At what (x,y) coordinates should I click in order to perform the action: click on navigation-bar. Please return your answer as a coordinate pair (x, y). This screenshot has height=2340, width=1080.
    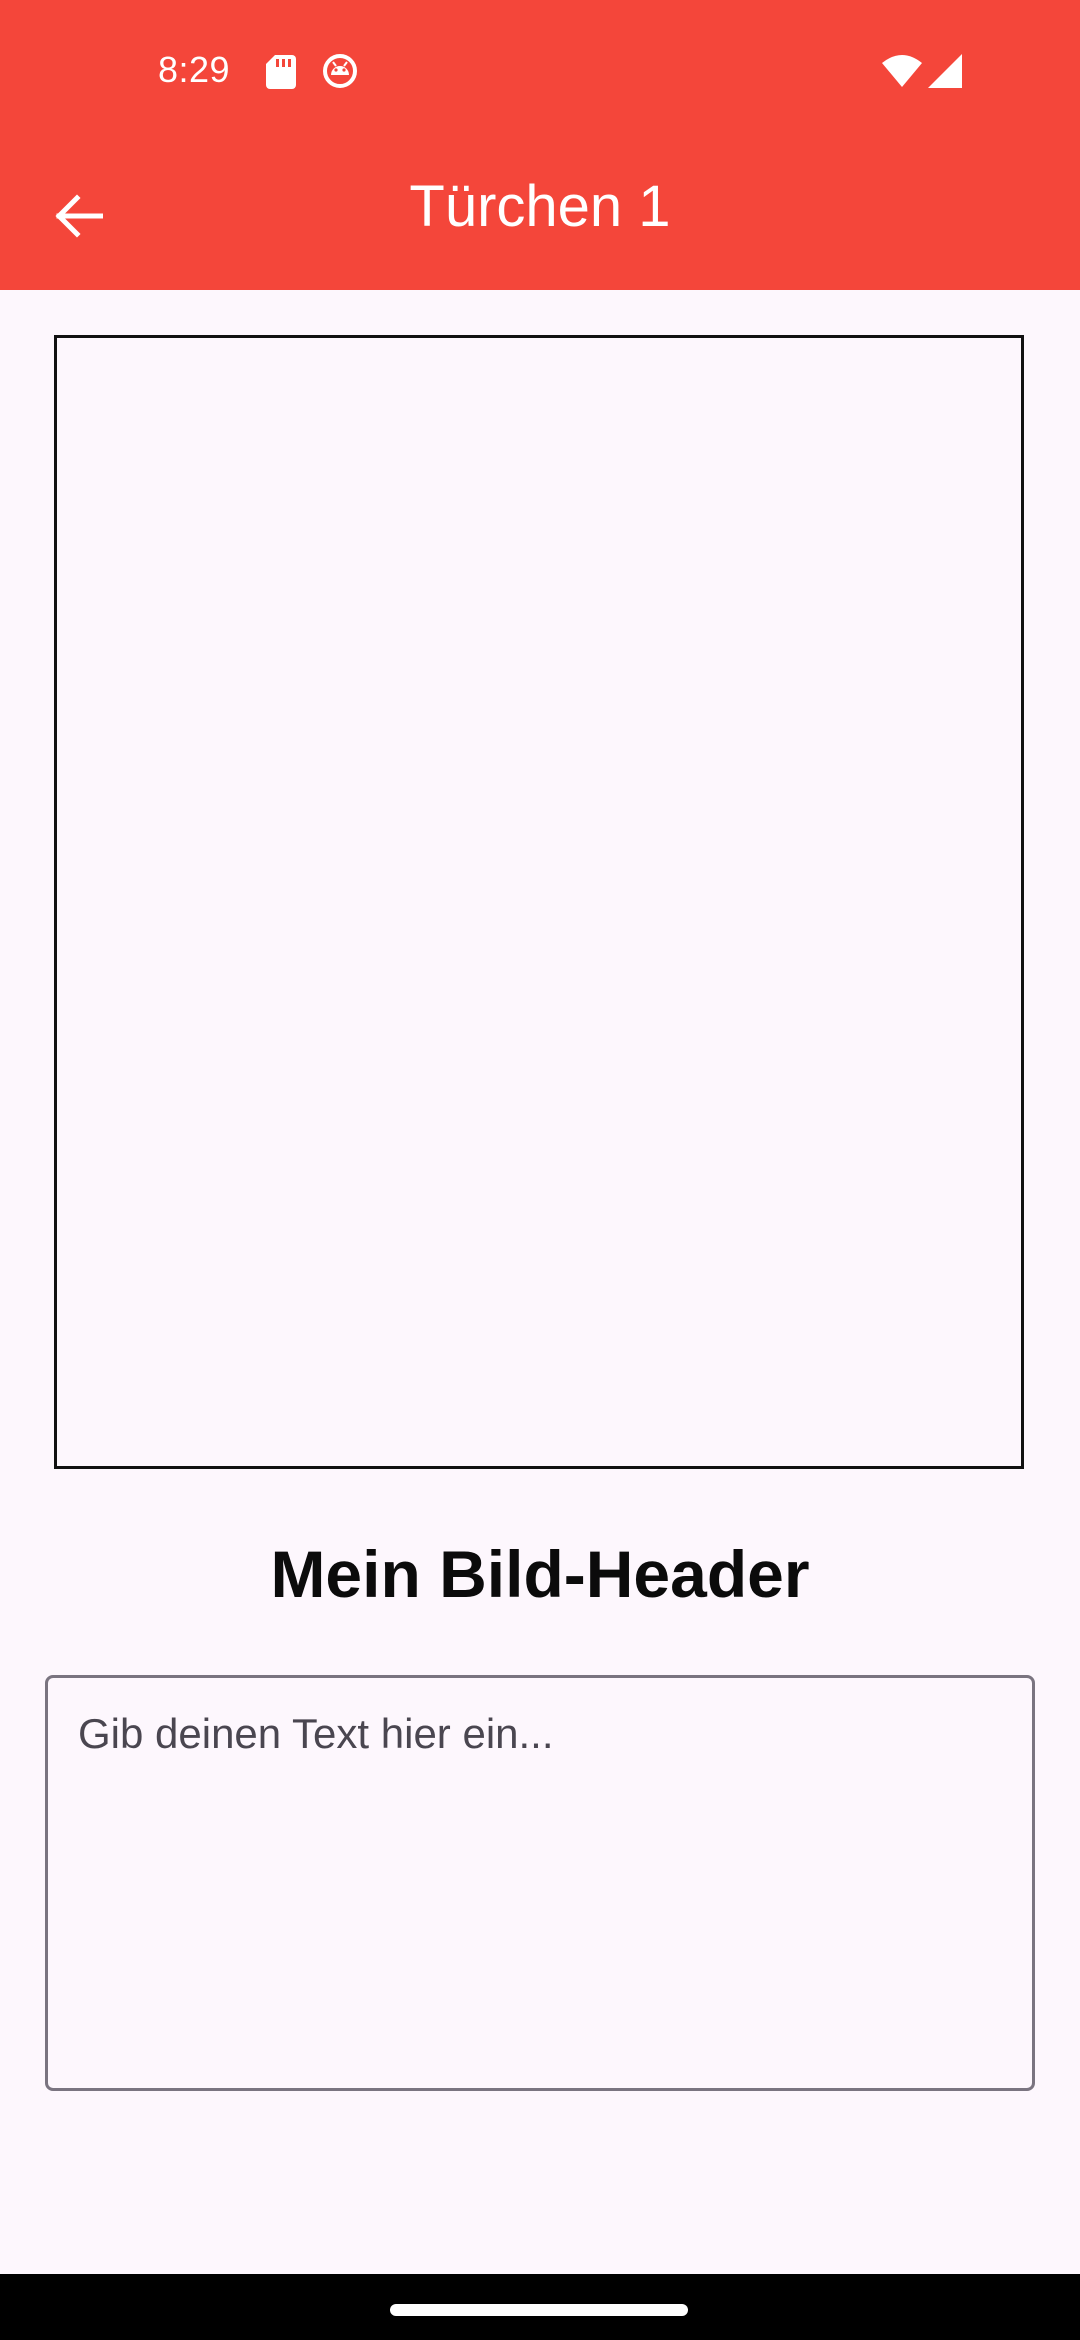
    Looking at the image, I should click on (540, 2307).